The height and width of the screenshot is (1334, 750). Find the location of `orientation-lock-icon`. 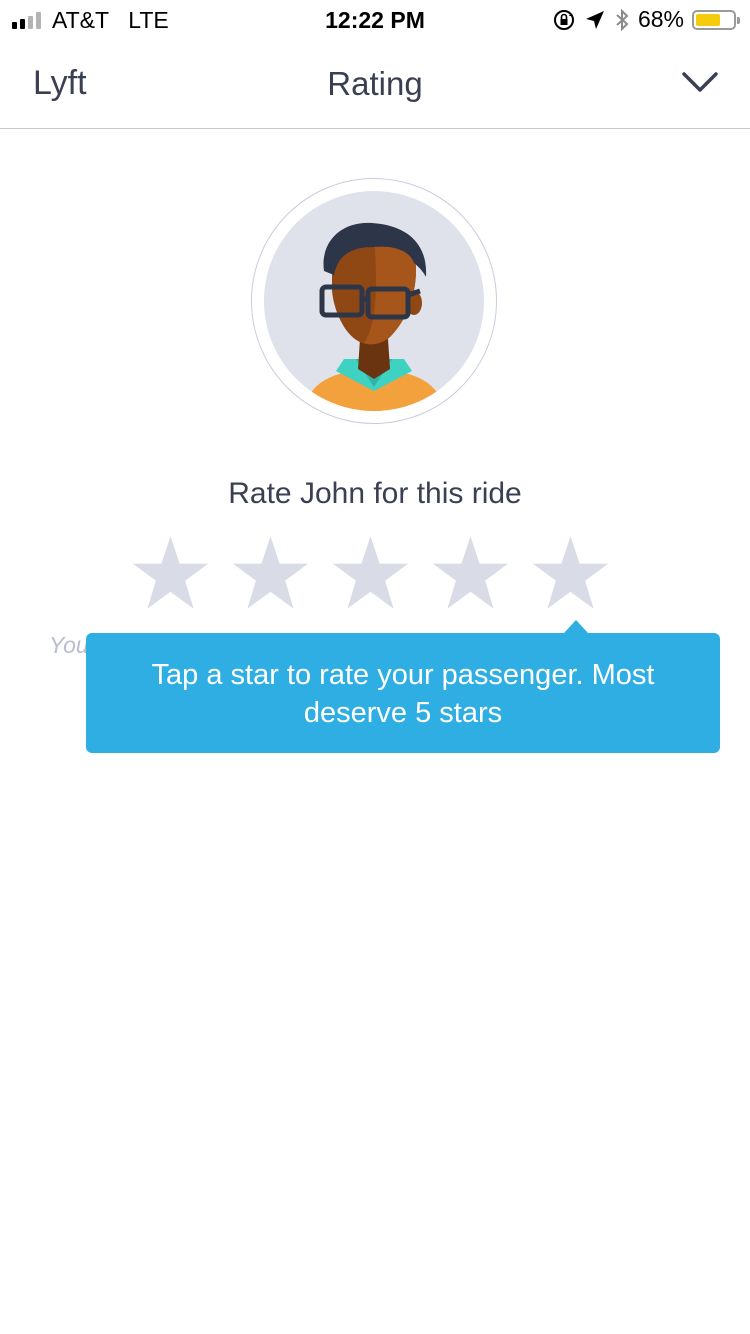

orientation-lock-icon is located at coordinates (563, 19).